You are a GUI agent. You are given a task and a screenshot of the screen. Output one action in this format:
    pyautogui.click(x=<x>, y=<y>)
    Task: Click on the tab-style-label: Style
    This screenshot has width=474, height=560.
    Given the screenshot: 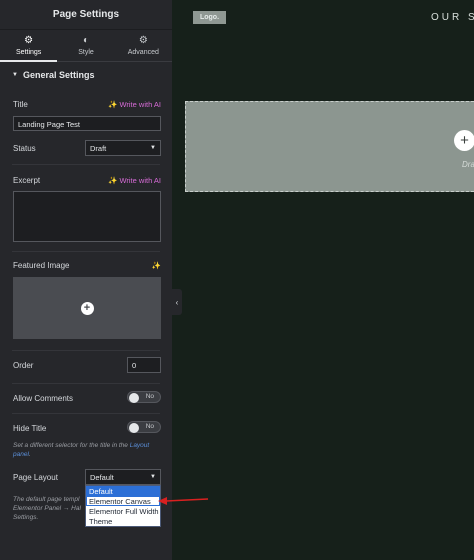 What is the action you would take?
    pyautogui.click(x=86, y=52)
    